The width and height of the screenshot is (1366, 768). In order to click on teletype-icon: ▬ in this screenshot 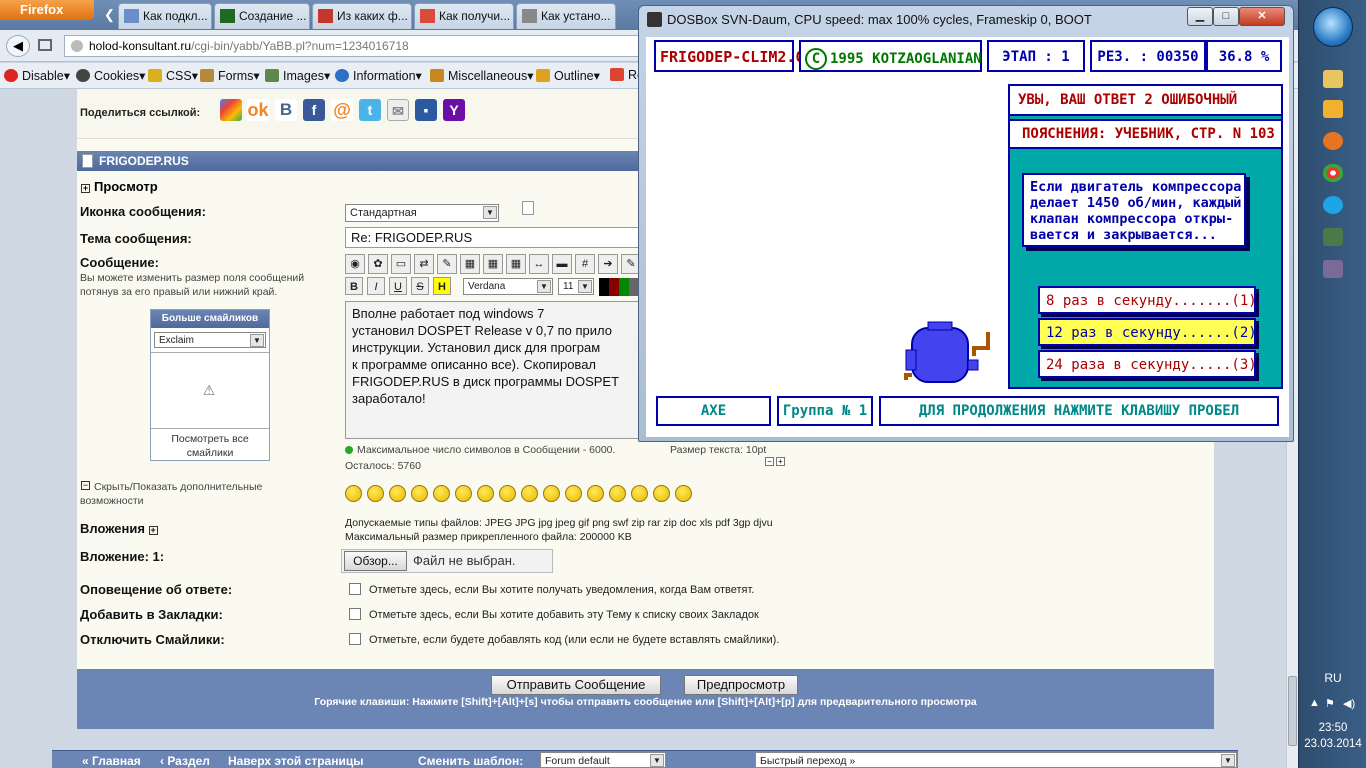, I will do `click(562, 264)`.